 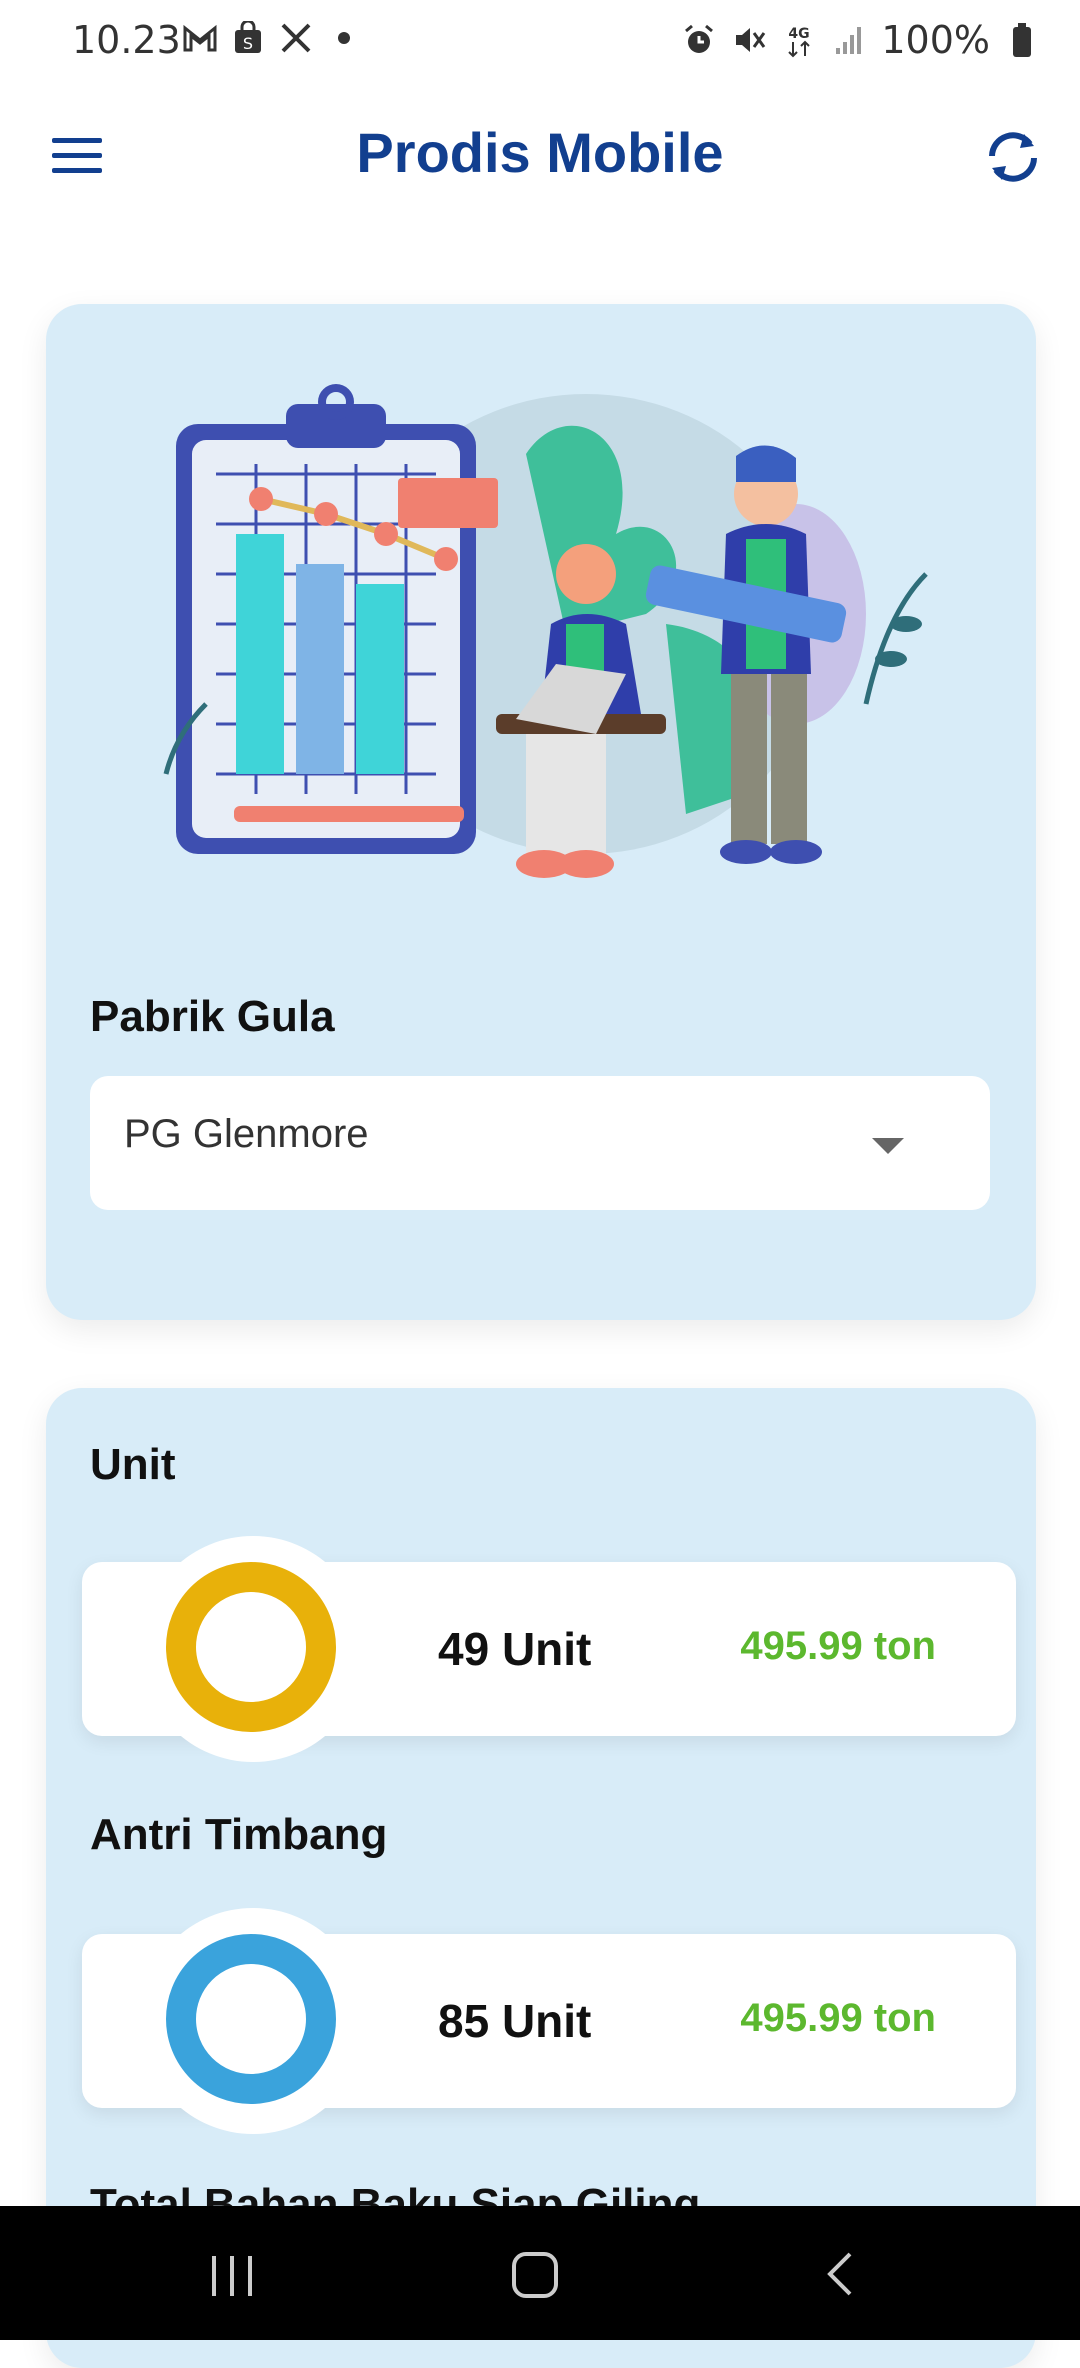 I want to click on gmail-icon, so click(x=200, y=38).